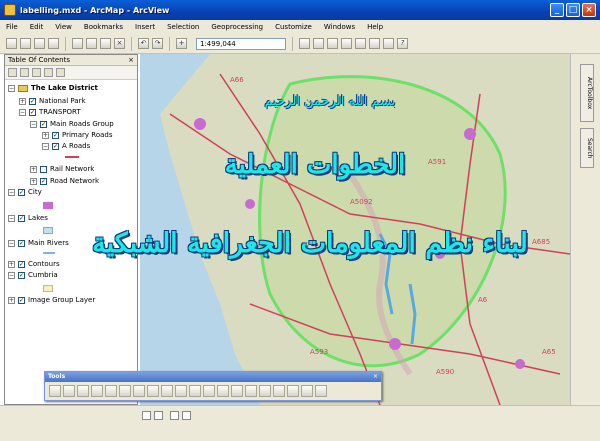 Image resolution: width=600 pixels, height=441 pixels. Describe the element at coordinates (97, 391) in the screenshot. I see `full-extent-icon` at that location.